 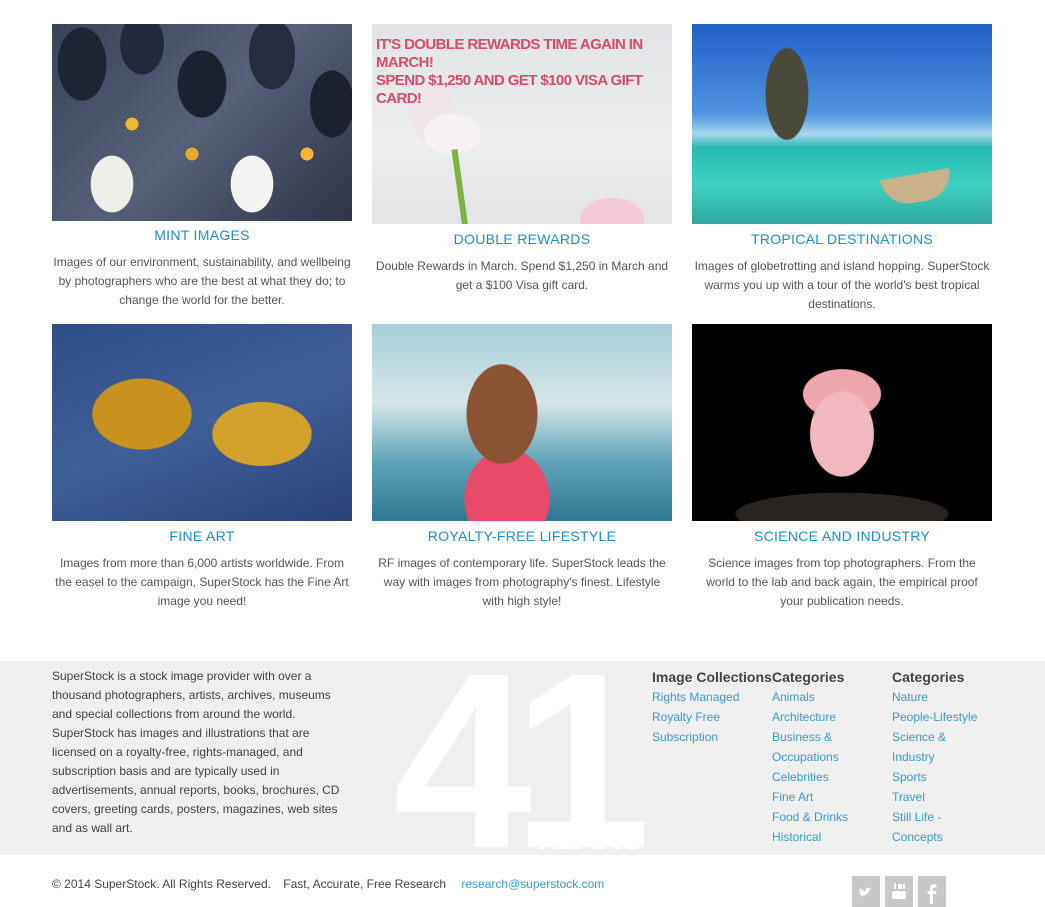 What do you see at coordinates (939, 797) in the screenshot?
I see `footer-link-travel: Travel` at bounding box center [939, 797].